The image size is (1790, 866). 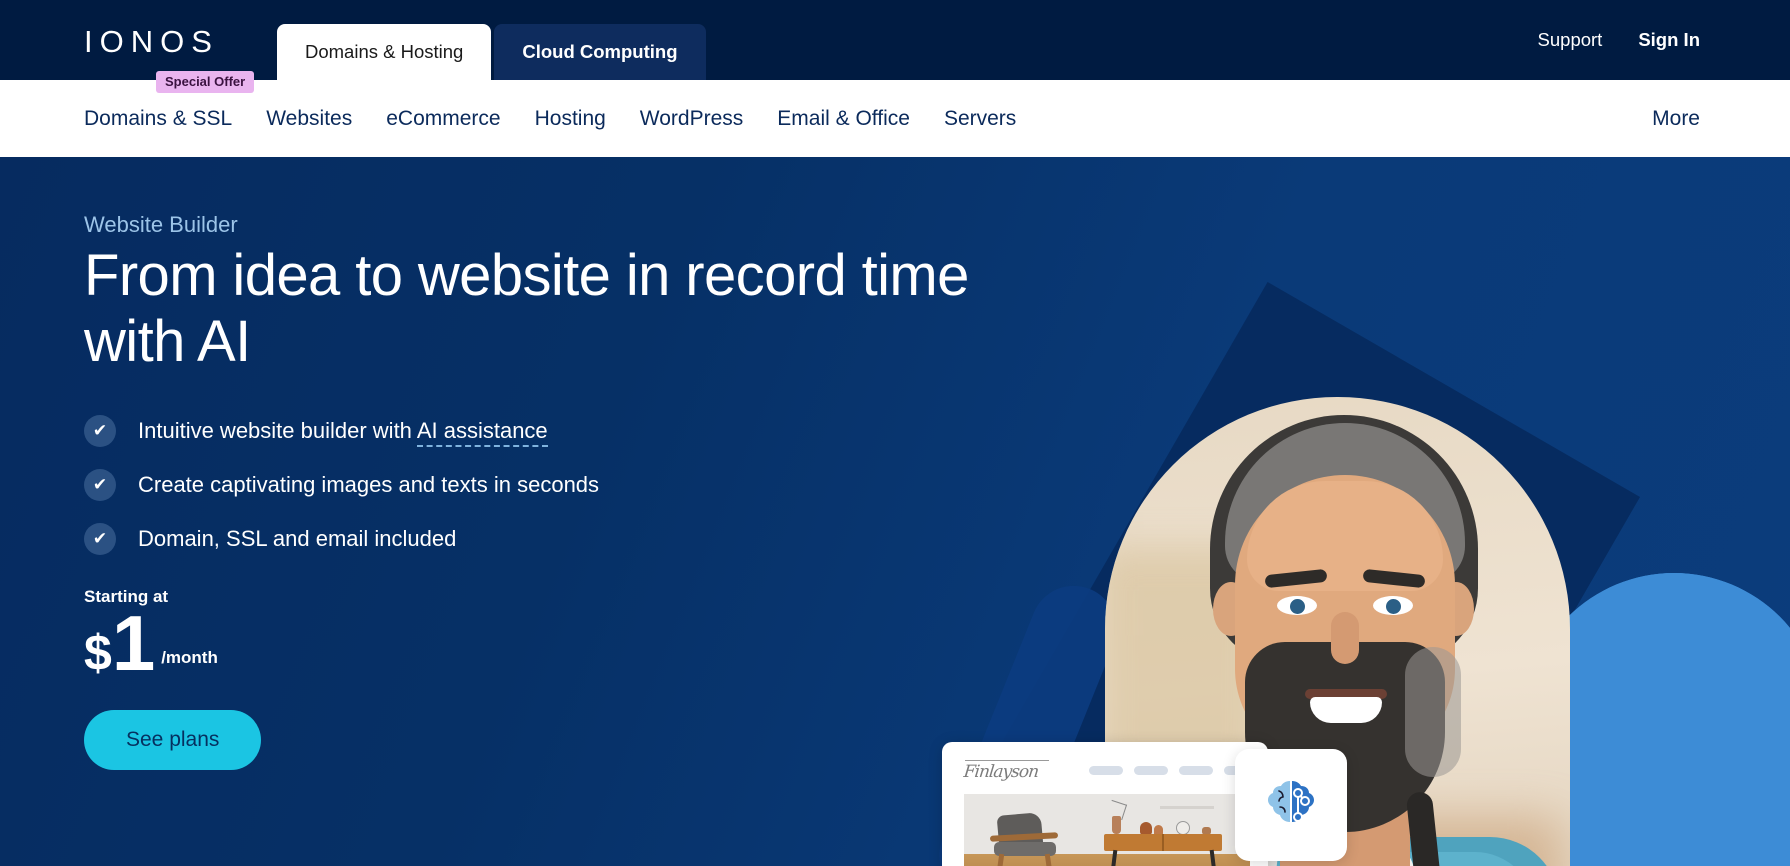 What do you see at coordinates (161, 224) in the screenshot?
I see `hero-eyebrow: Website Builder` at bounding box center [161, 224].